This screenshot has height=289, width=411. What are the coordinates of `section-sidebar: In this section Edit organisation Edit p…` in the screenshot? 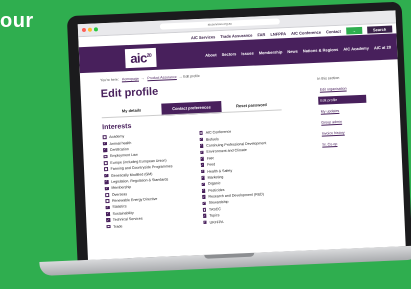 It's located at (344, 148).